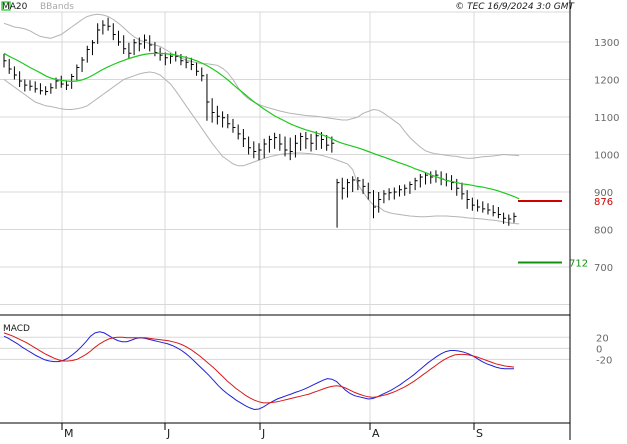 This screenshot has width=627, height=444. What do you see at coordinates (603, 193) in the screenshot?
I see `price-tick-label: 900` at bounding box center [603, 193].